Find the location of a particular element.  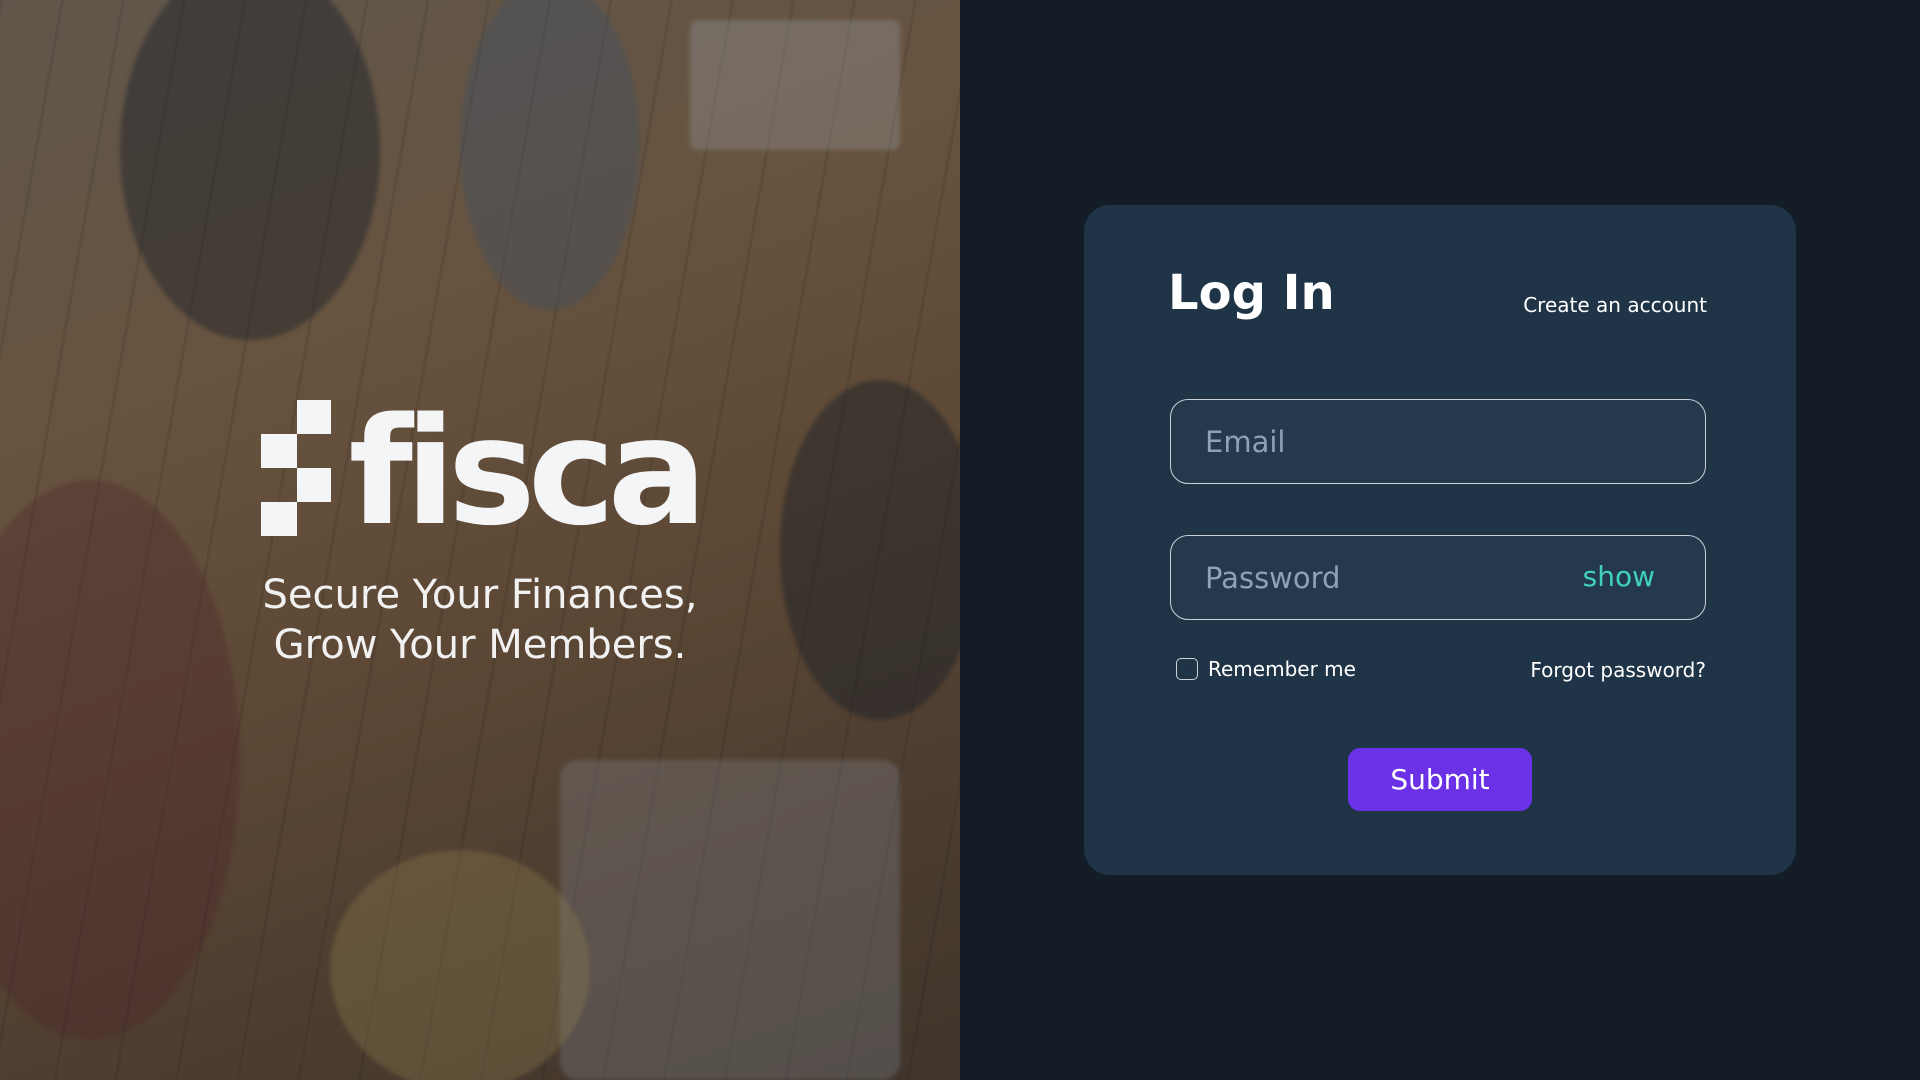

remember-me-label: Remember me is located at coordinates (1282, 669).